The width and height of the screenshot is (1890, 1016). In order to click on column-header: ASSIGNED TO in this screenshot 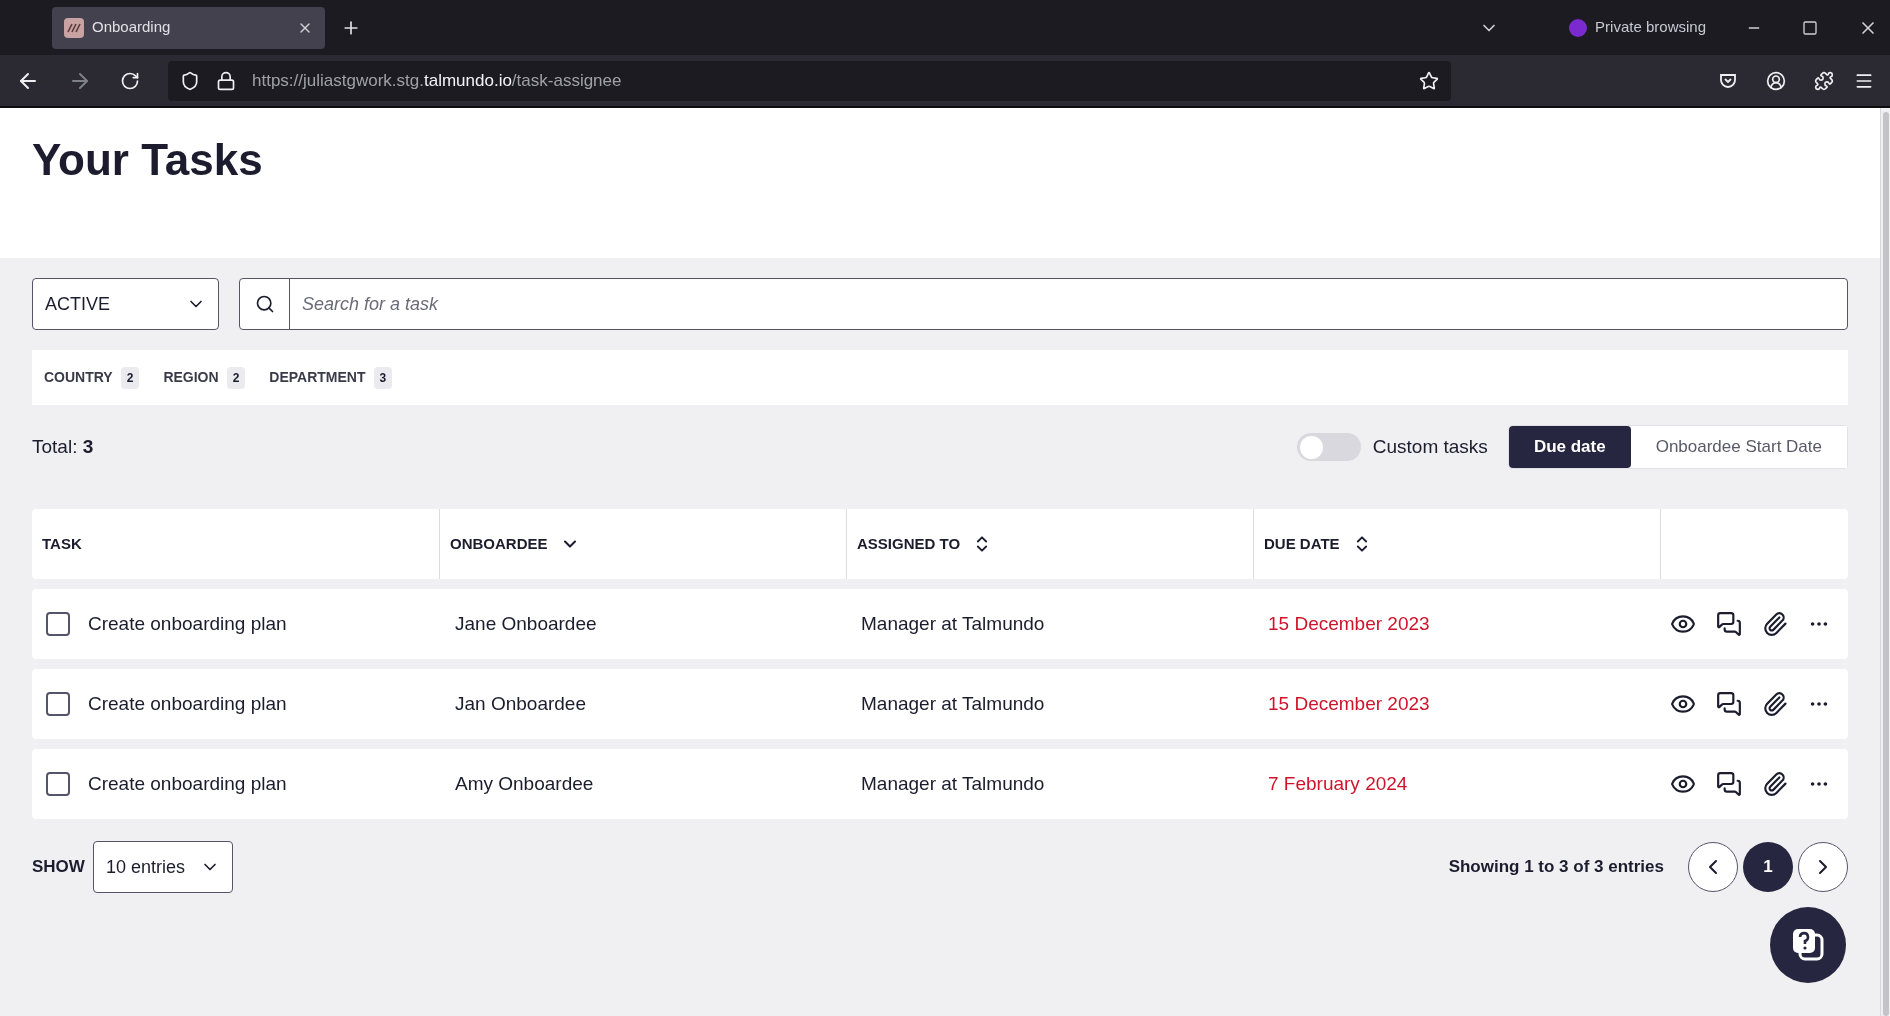, I will do `click(909, 543)`.